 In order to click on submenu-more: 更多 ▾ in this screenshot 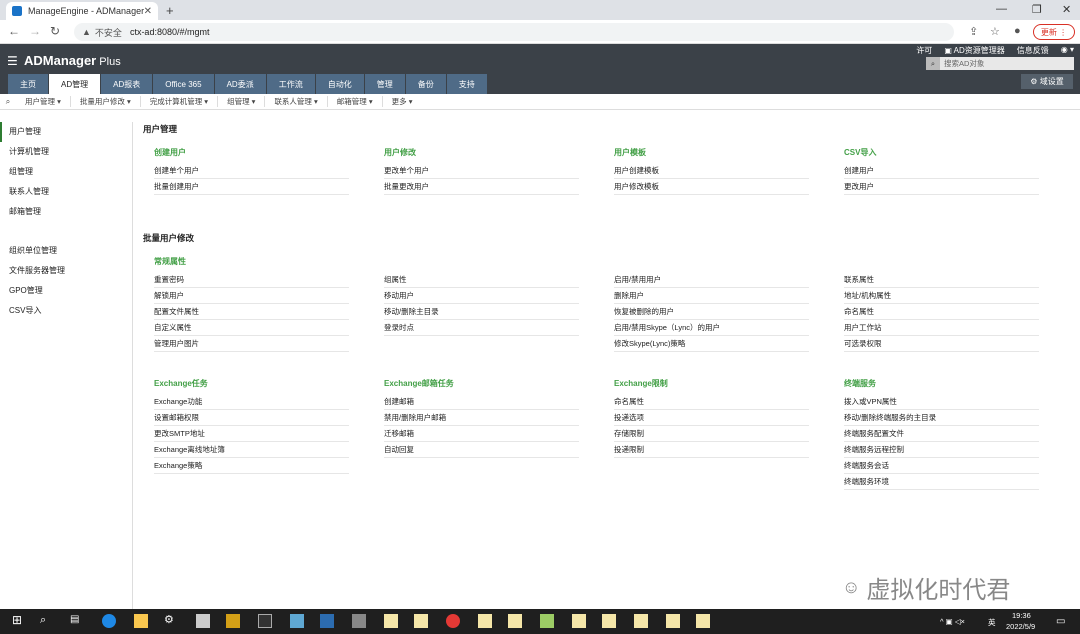, I will do `click(402, 101)`.